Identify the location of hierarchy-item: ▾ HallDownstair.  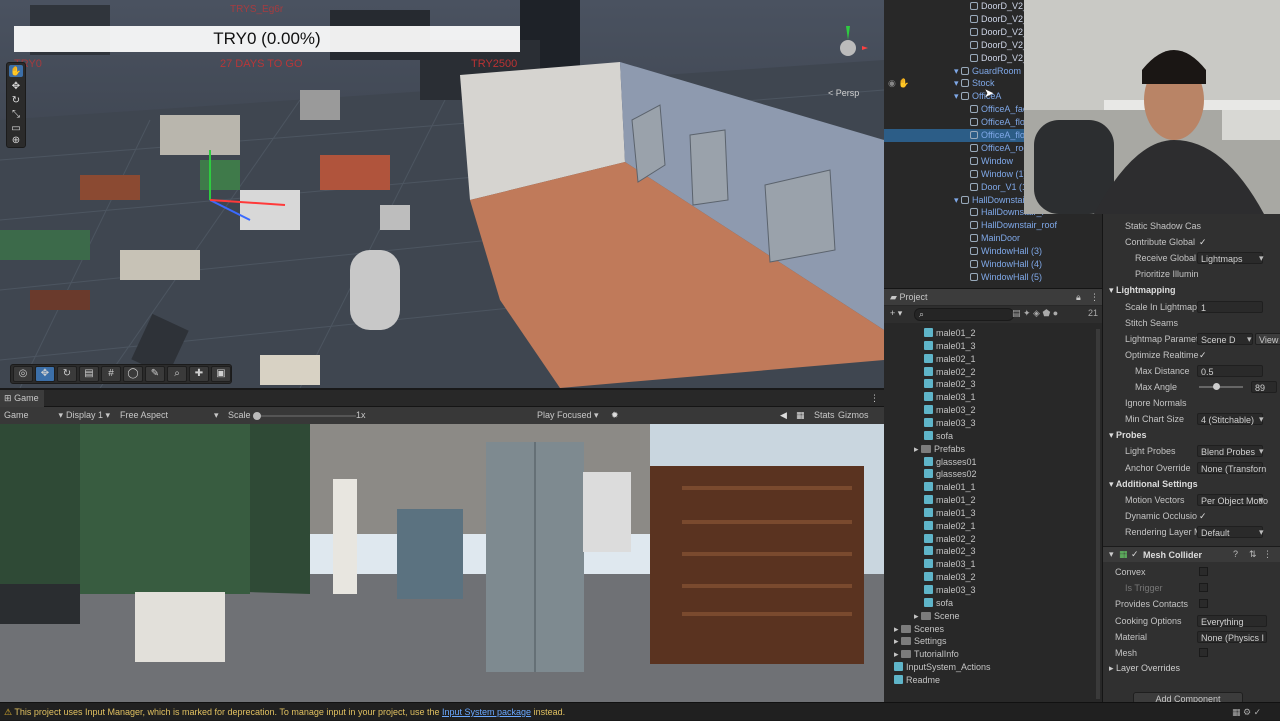
(991, 200).